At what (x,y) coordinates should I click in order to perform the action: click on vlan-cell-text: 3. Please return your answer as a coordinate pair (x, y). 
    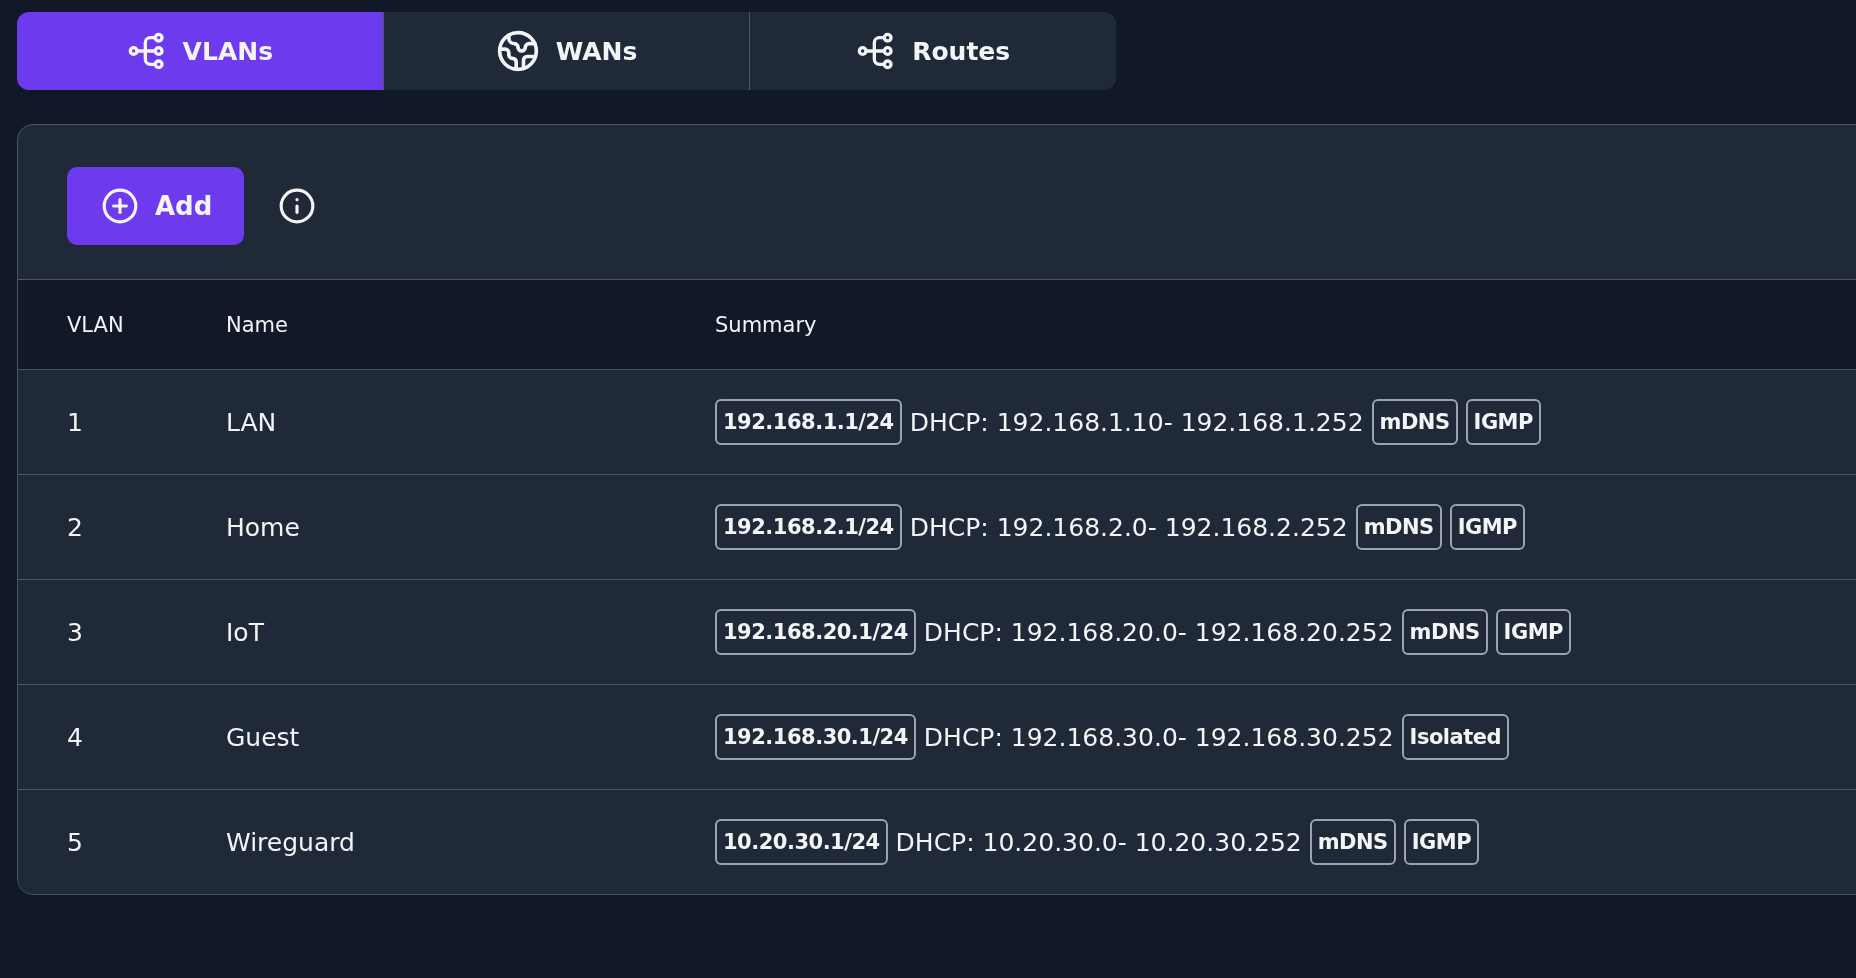
    Looking at the image, I should click on (75, 632).